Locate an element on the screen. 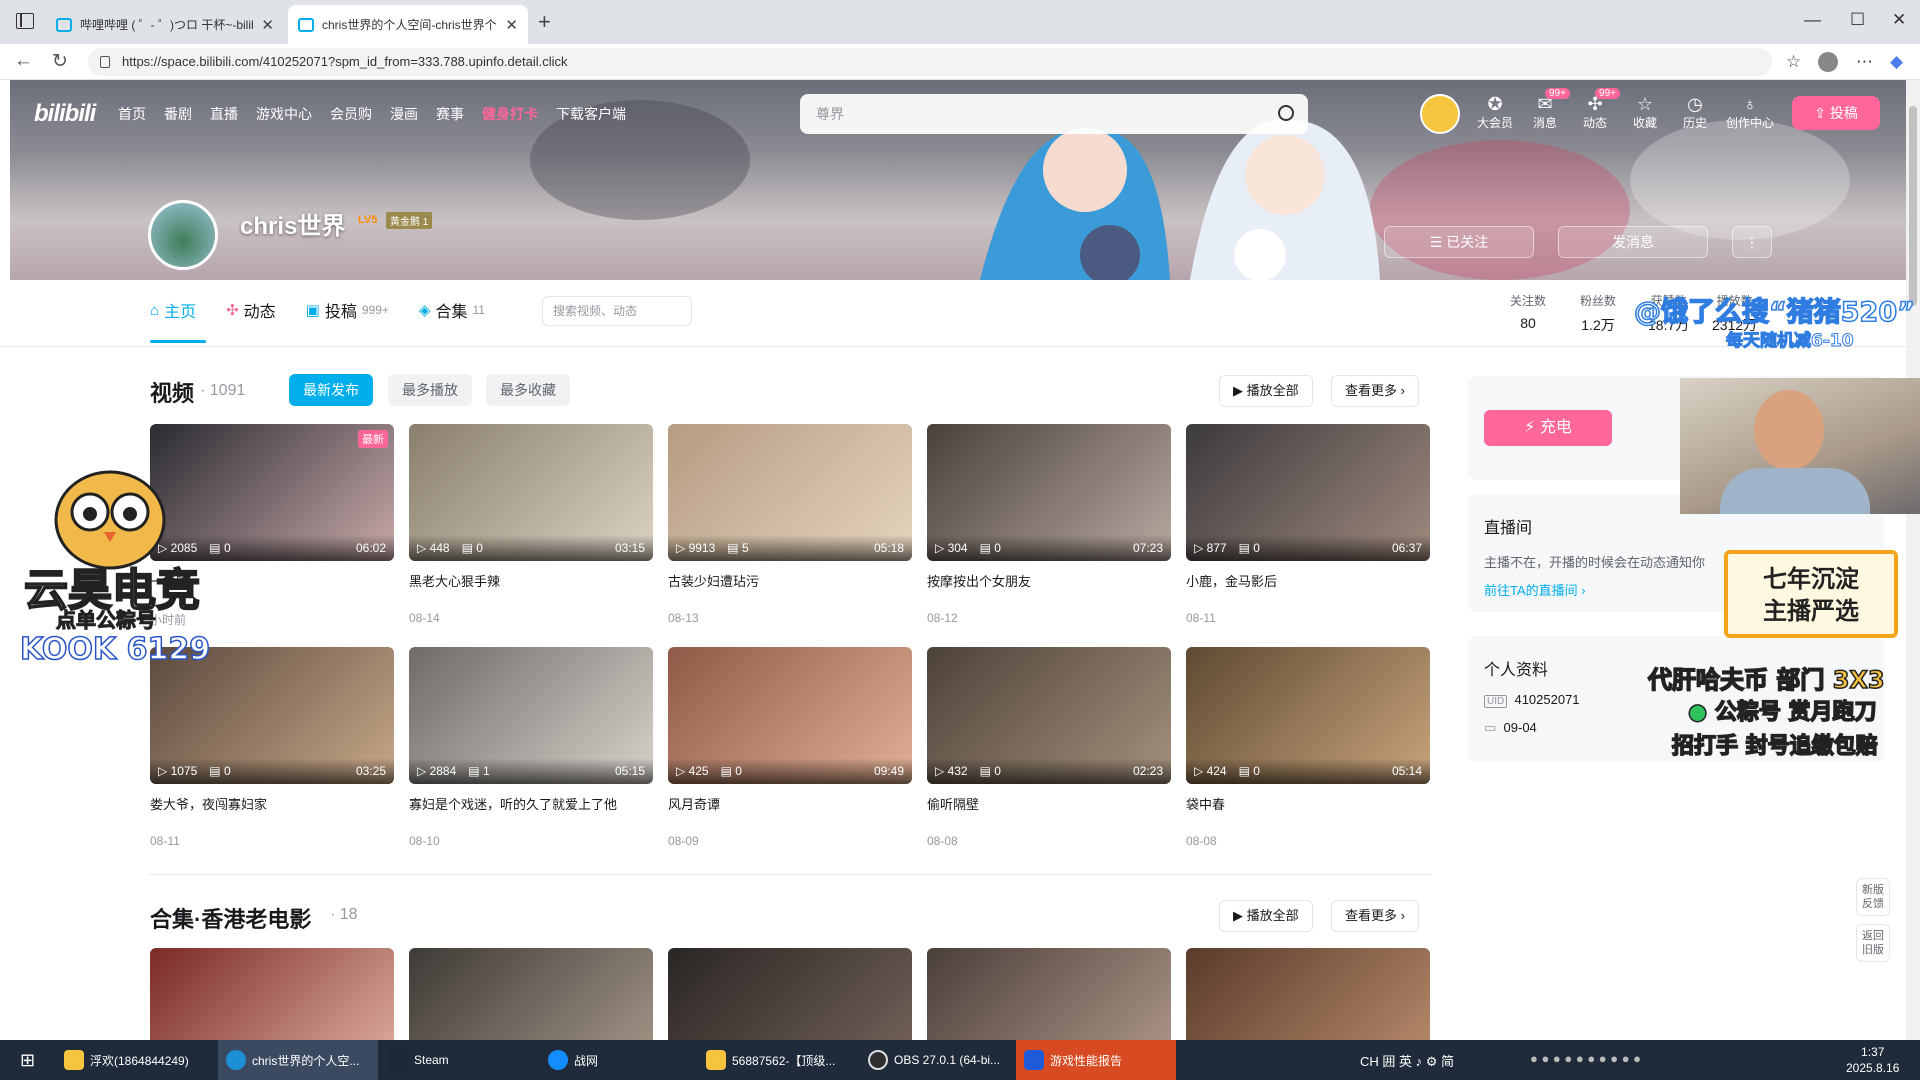 This screenshot has height=1080, width=1920. followed-button: ☰ 已关注 is located at coordinates (1459, 242).